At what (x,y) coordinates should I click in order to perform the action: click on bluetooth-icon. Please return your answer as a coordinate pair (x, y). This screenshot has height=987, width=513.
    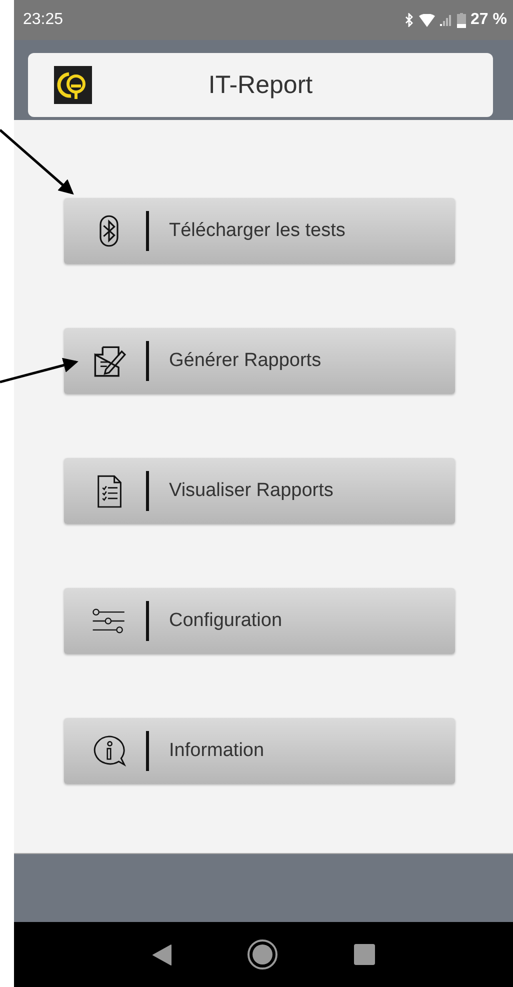
    Looking at the image, I should click on (409, 20).